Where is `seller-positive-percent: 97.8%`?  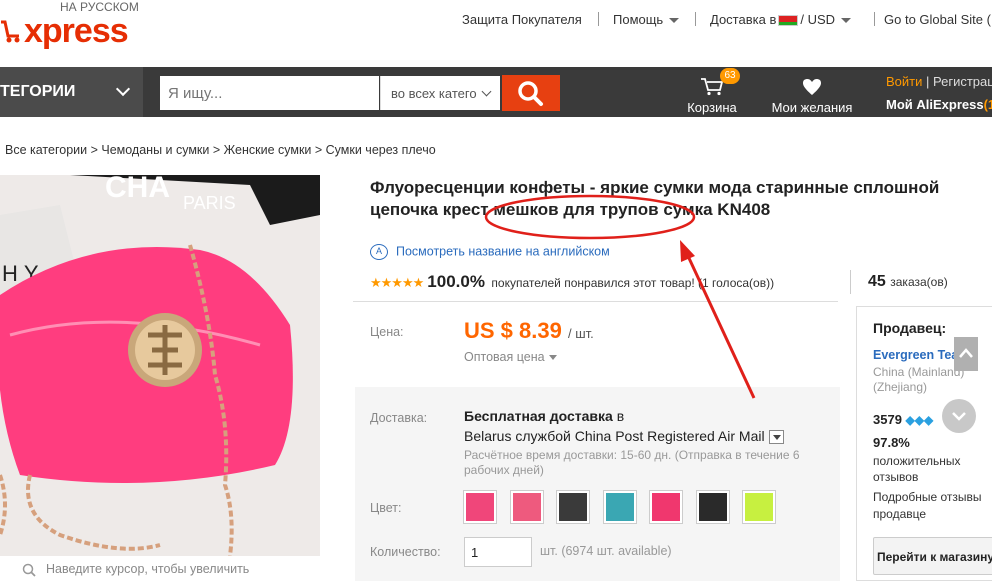
seller-positive-percent: 97.8% is located at coordinates (891, 442).